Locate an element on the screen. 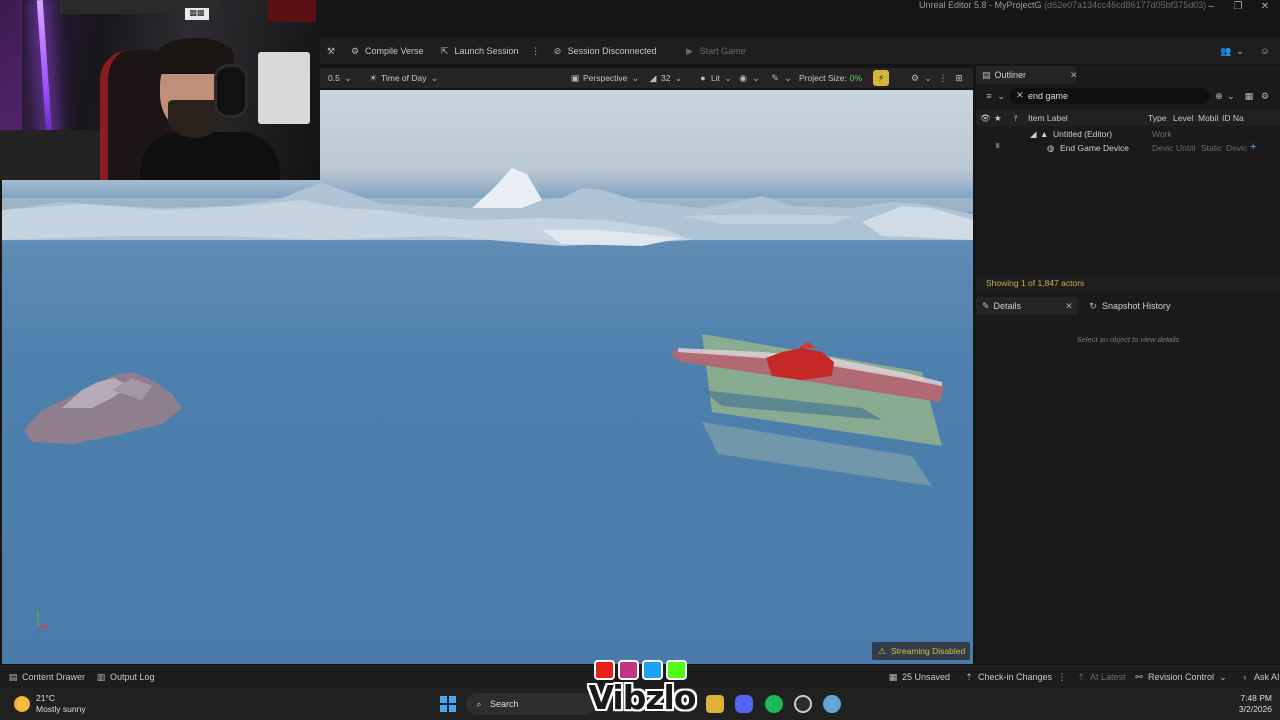 The image size is (1280, 720). time-label: 7:48 PM is located at coordinates (1256, 698).